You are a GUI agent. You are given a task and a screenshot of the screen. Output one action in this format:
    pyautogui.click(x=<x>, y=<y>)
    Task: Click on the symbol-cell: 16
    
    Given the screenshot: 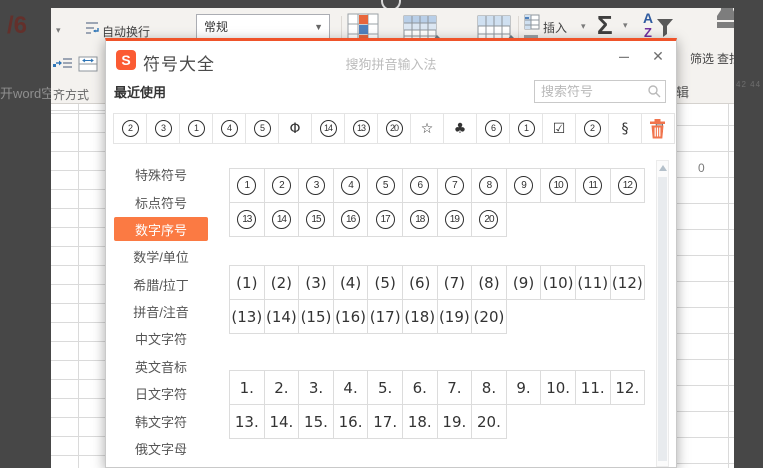 What is the action you would take?
    pyautogui.click(x=350, y=219)
    